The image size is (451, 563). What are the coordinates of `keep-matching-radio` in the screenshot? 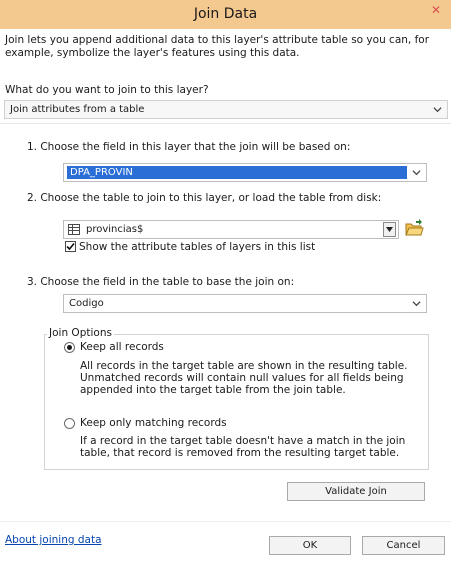 It's located at (69, 423).